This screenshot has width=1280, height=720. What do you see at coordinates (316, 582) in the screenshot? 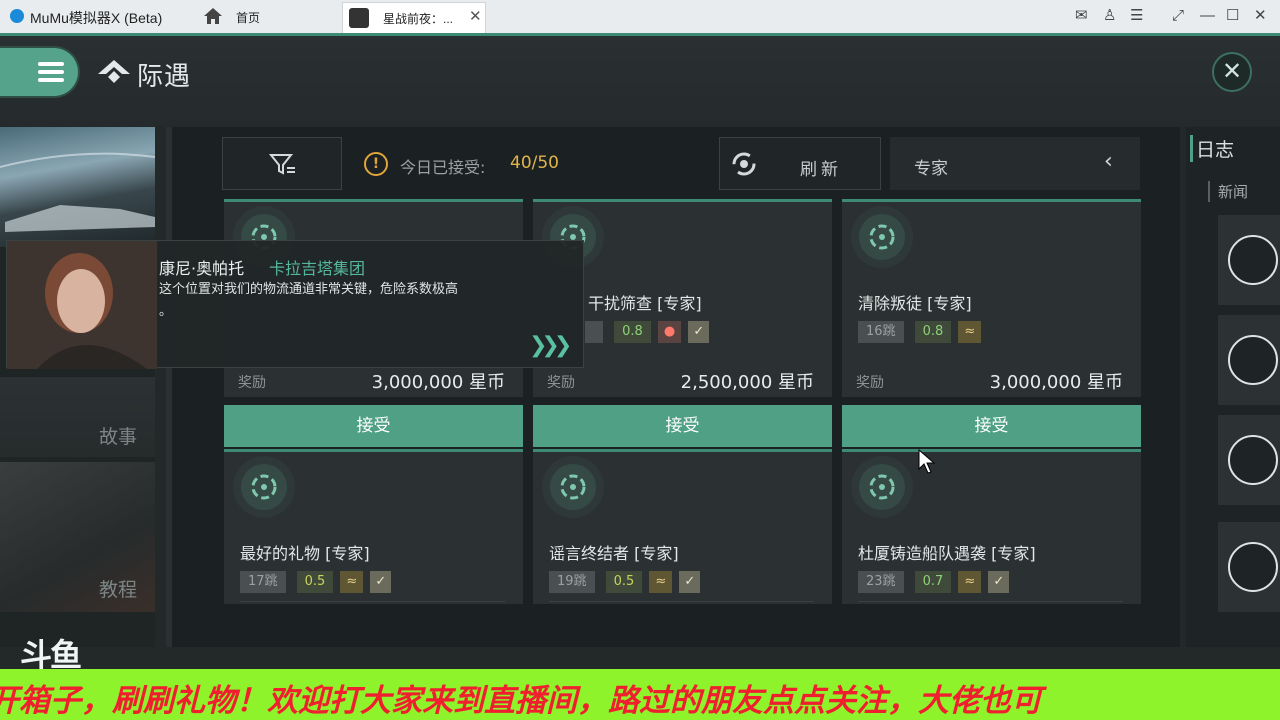
I see `encounter-tags: 17跳 0.5 ≈ ✓` at bounding box center [316, 582].